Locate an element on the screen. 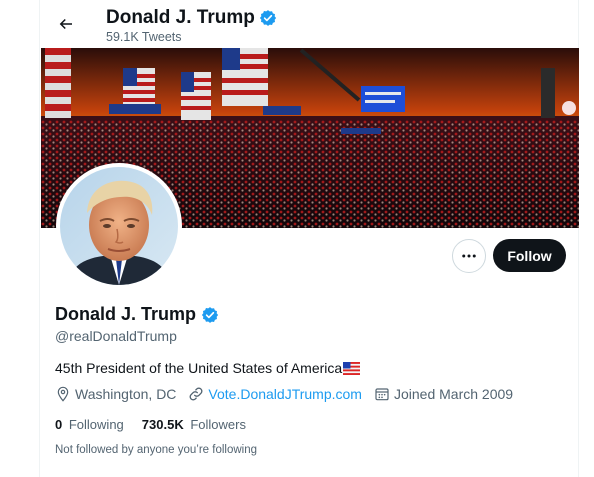  header-title: Donald J. Trump is located at coordinates (191, 18).